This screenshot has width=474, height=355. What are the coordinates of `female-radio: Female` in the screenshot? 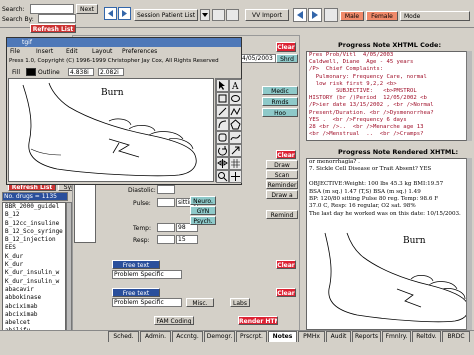 It's located at (382, 16).